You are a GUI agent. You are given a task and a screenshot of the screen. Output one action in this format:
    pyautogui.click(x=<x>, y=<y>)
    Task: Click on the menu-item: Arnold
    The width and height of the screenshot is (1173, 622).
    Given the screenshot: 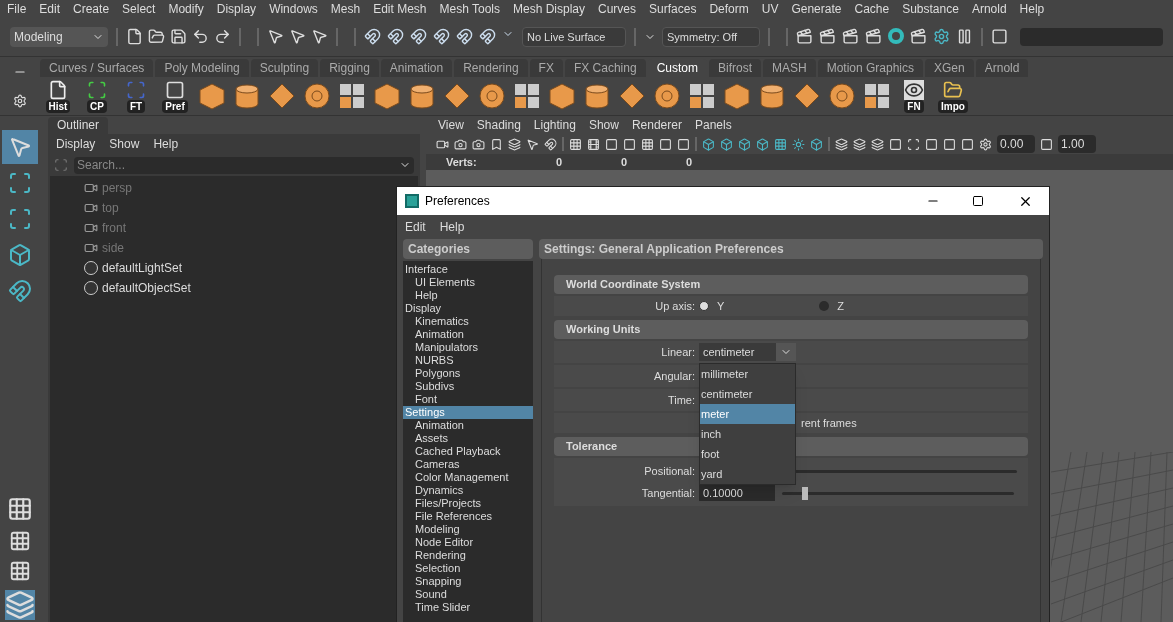 What is the action you would take?
    pyautogui.click(x=989, y=9)
    